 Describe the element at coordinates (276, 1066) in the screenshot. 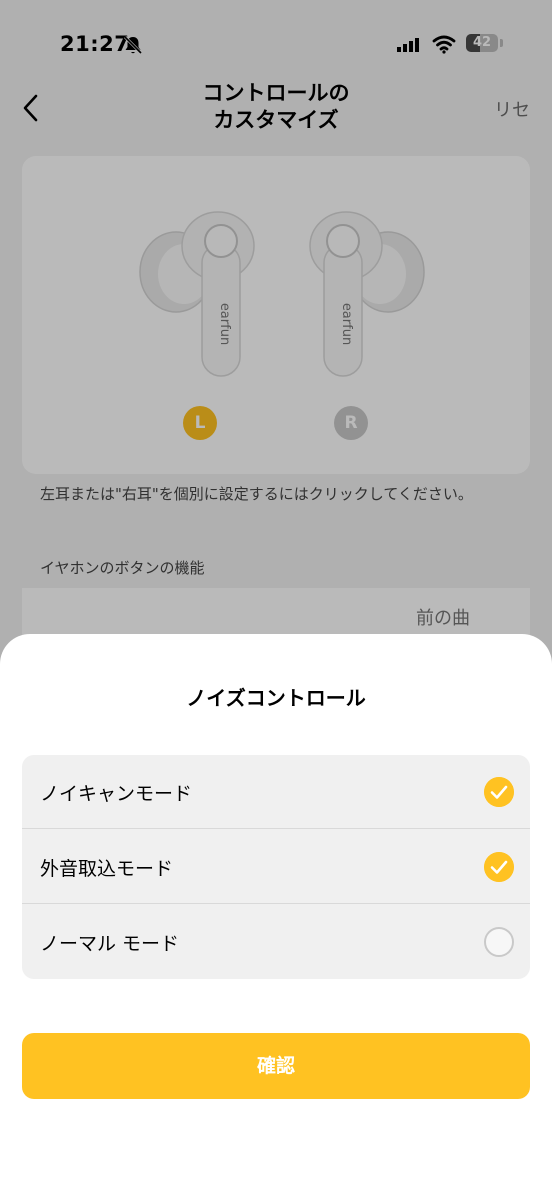

I see `confirm-button: 確認` at that location.